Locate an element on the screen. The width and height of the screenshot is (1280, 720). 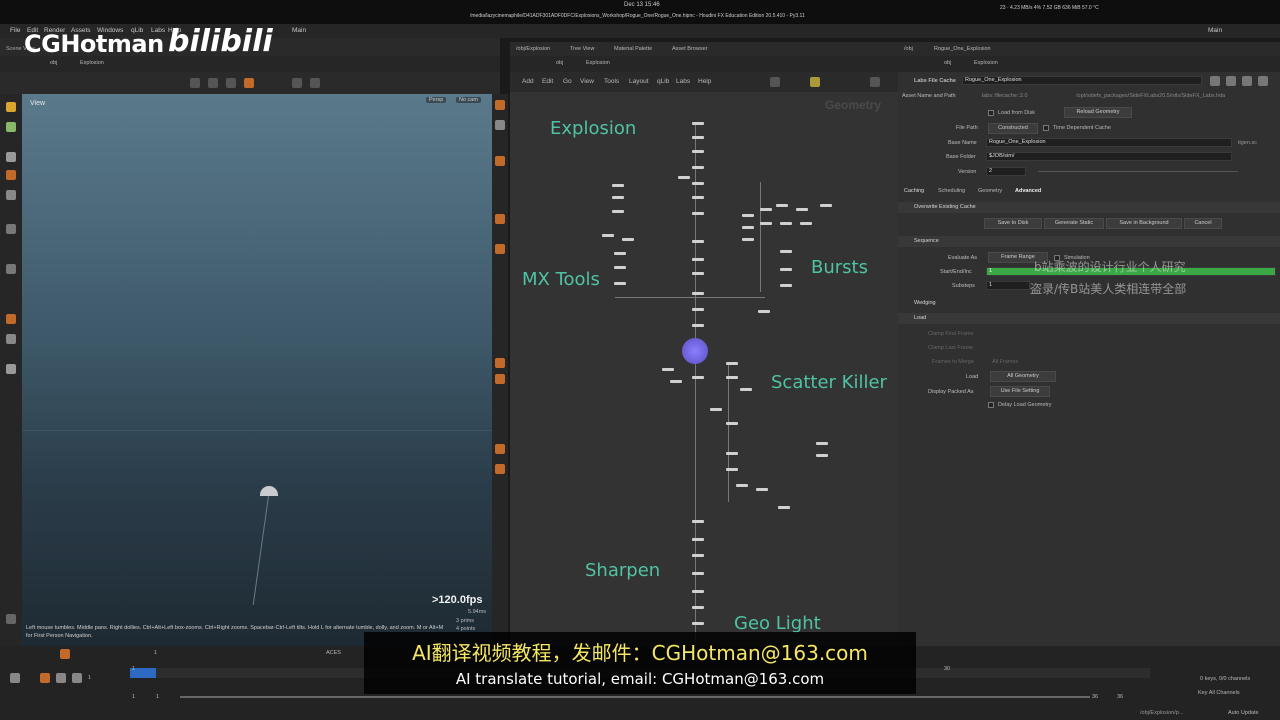
net-menu-edit: Edit is located at coordinates (547, 81).